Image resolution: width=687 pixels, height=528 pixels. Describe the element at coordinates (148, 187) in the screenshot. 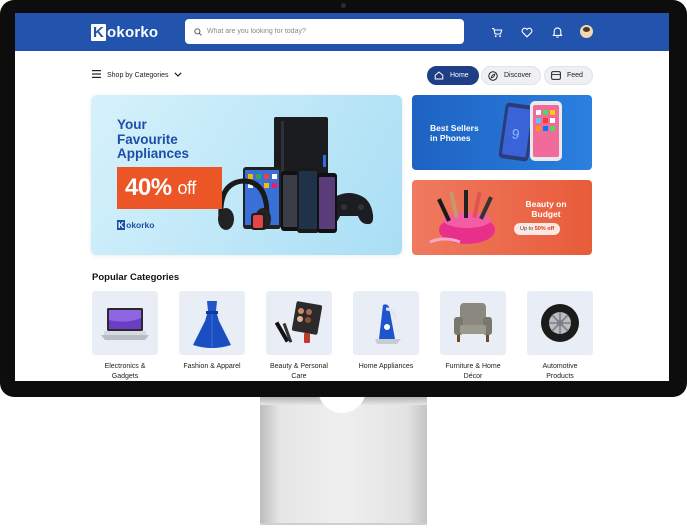

I see `discount-value: 40%` at that location.